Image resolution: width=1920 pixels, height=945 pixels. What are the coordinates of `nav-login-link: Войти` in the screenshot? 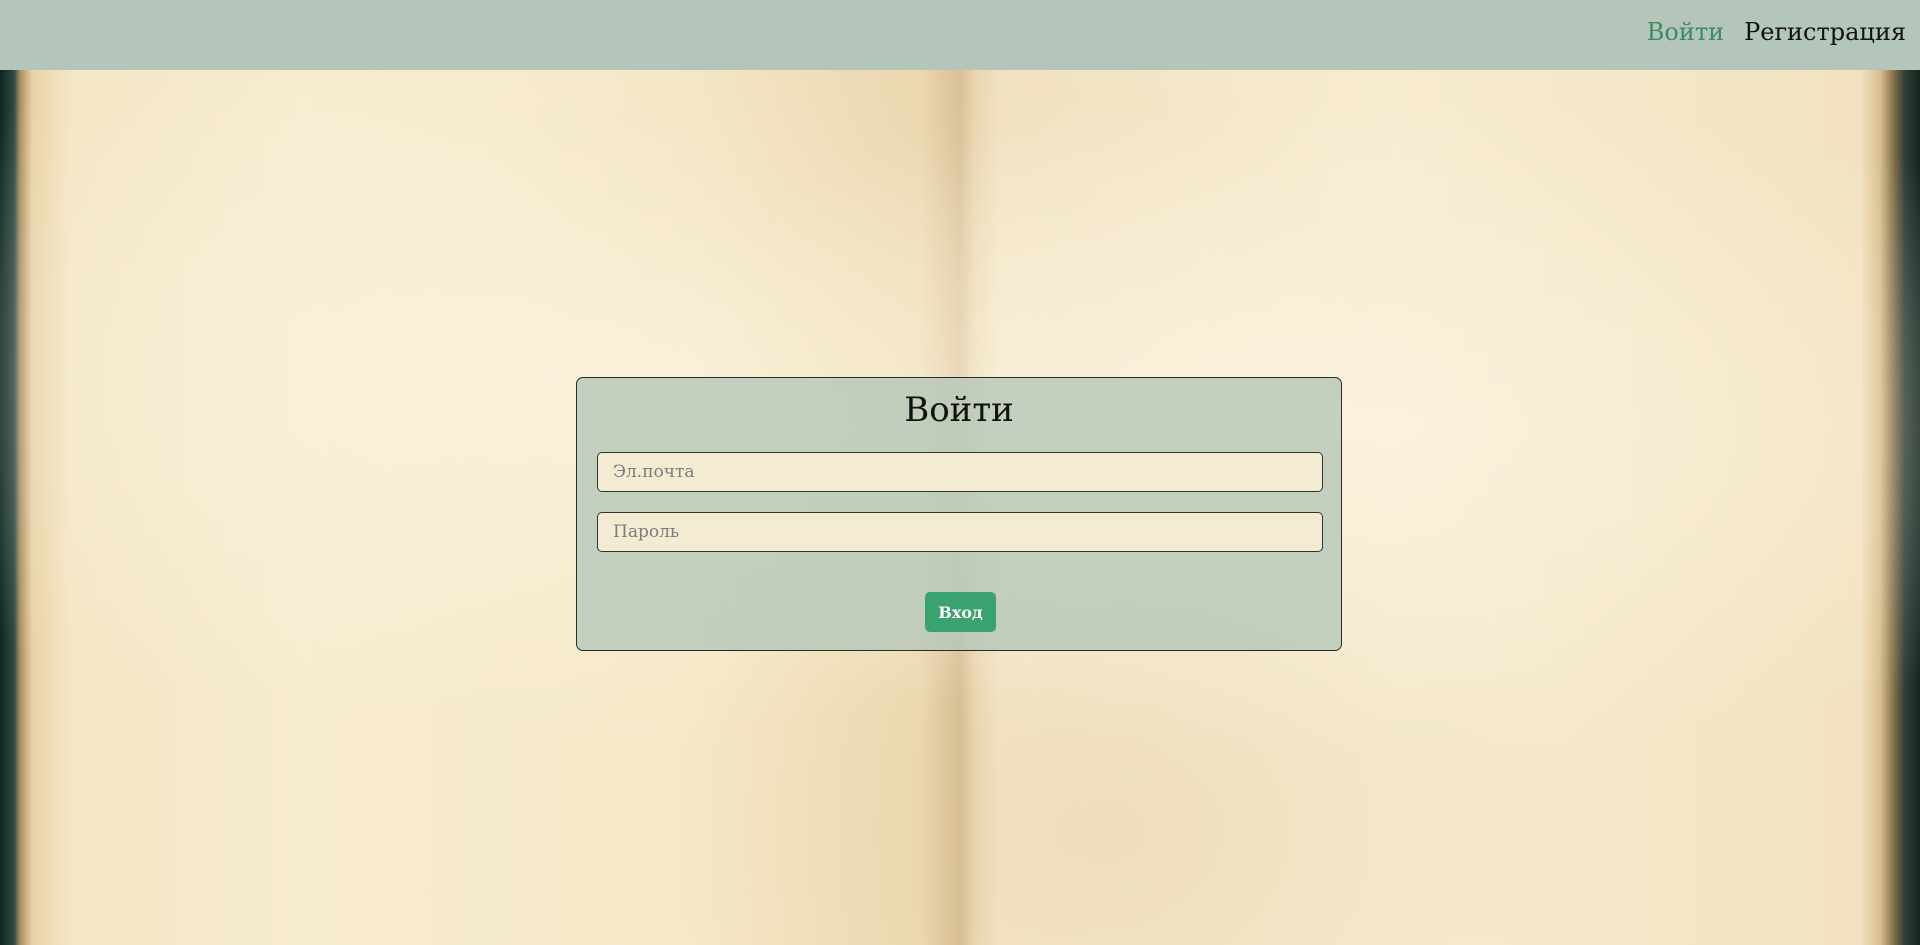 It's located at (1685, 32).